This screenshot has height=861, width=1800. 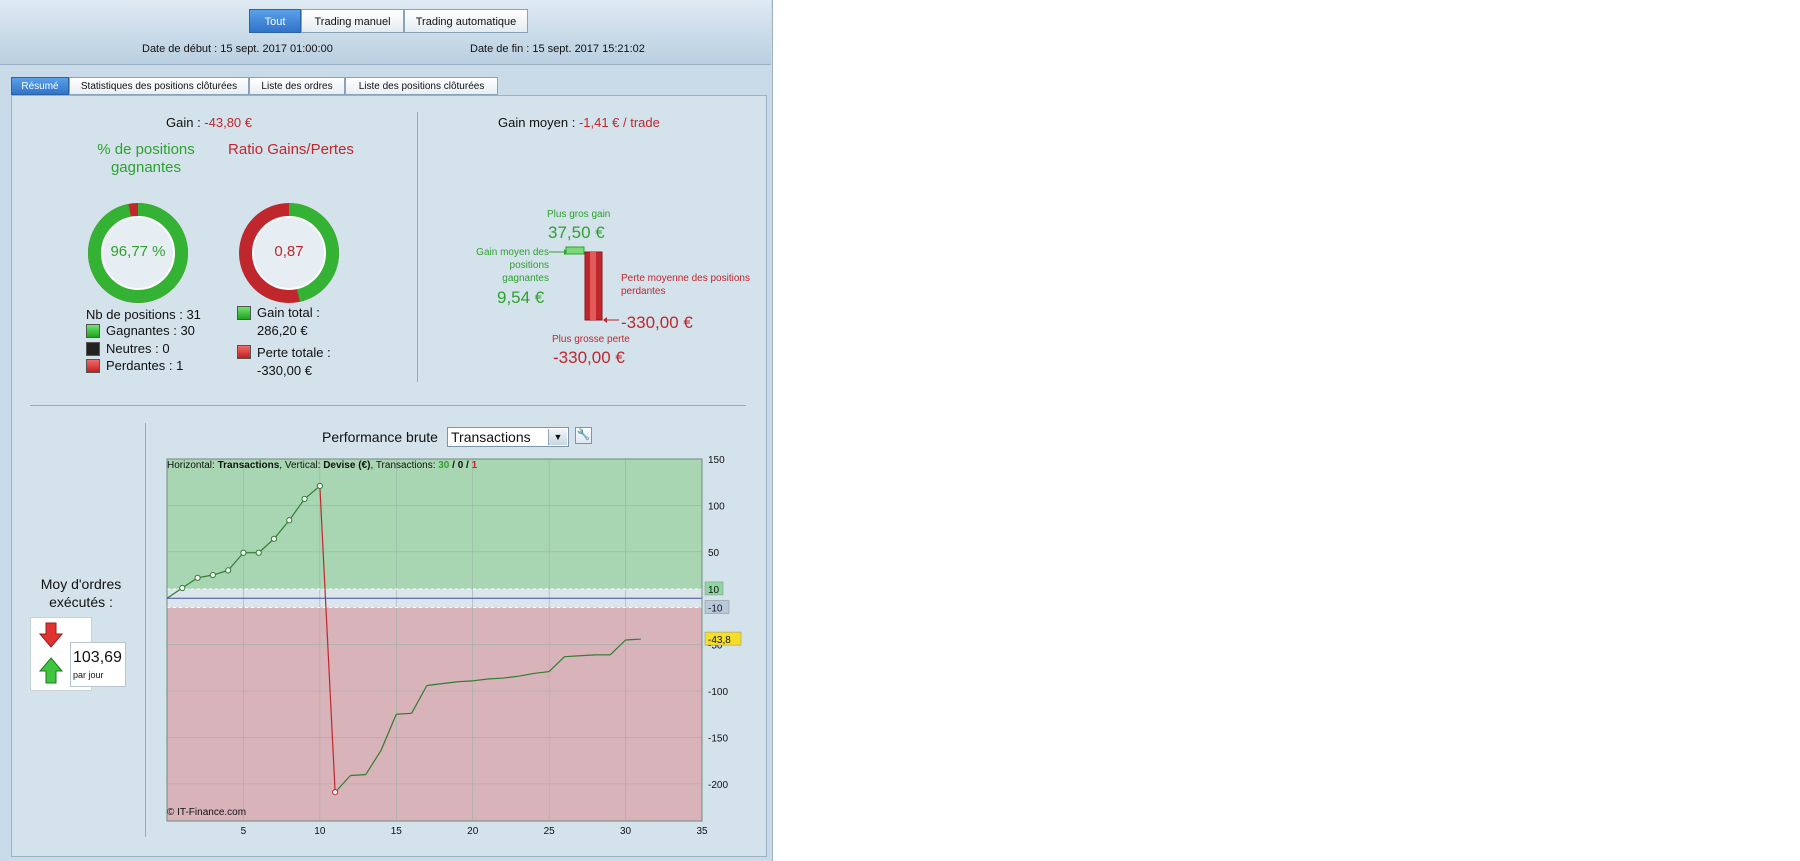 What do you see at coordinates (138, 251) in the screenshot?
I see `pct-winning-value: 96,77 %` at bounding box center [138, 251].